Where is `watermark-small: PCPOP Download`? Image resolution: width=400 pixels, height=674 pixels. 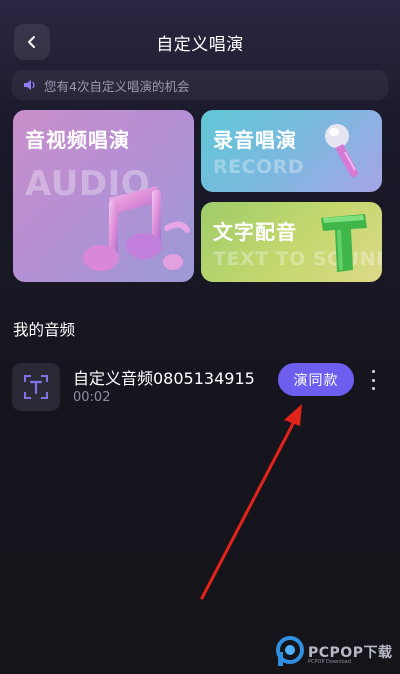
watermark-small: PCPOP Download is located at coordinates (329, 662).